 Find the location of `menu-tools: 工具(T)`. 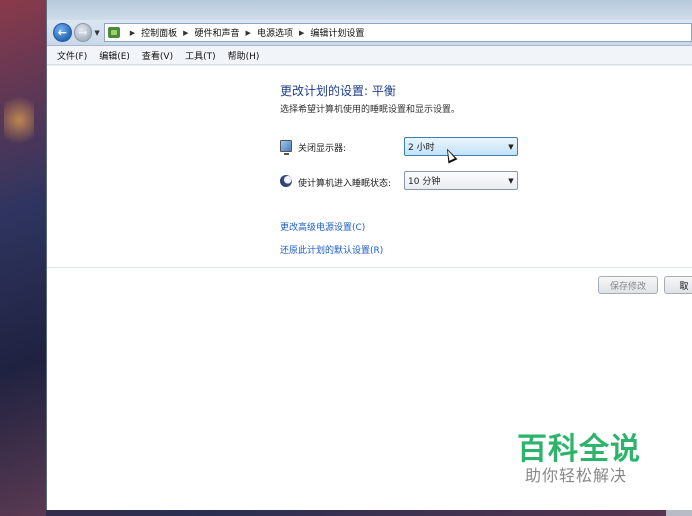

menu-tools: 工具(T) is located at coordinates (200, 55).